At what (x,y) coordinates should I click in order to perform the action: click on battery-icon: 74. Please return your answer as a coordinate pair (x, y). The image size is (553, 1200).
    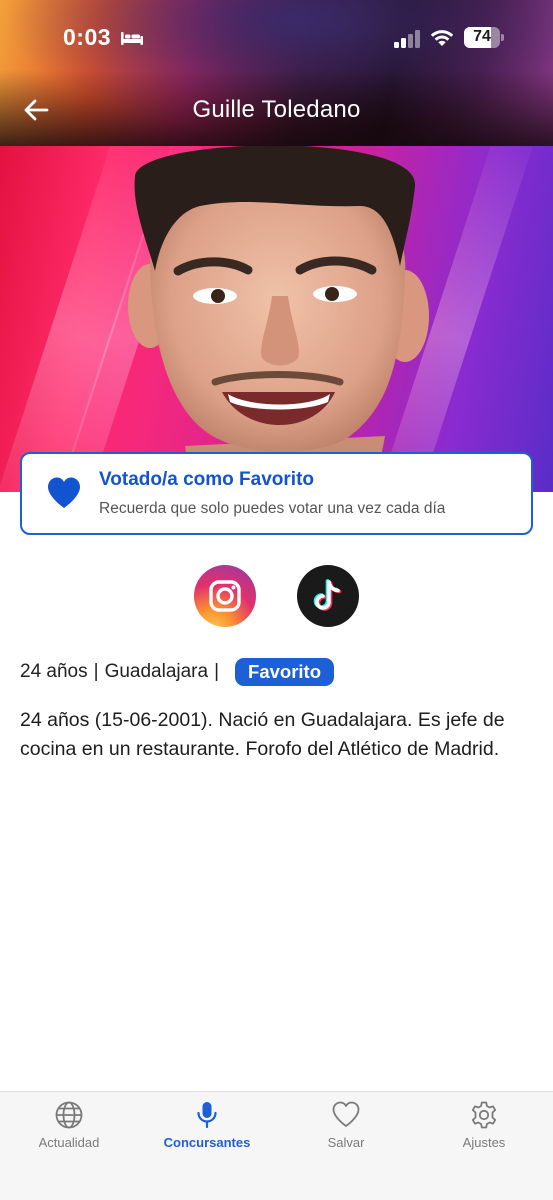
    Looking at the image, I should click on (484, 37).